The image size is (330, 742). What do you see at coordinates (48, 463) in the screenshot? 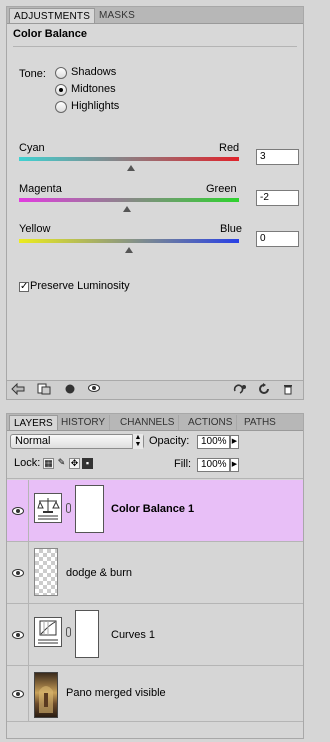
I see `lock-transparency-icon: ▦` at bounding box center [48, 463].